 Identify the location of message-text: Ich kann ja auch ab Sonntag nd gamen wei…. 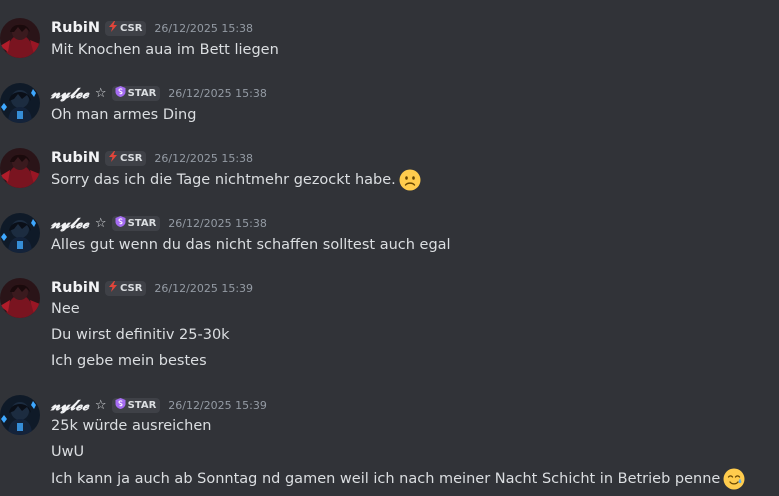
(386, 479).